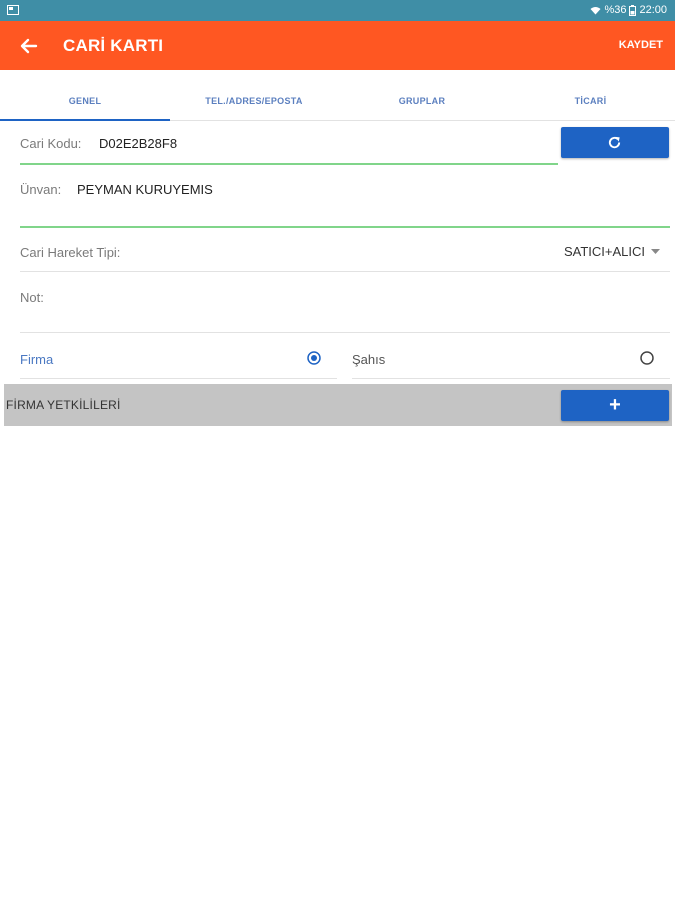 This screenshot has width=675, height=900. I want to click on radio-unchecked-icon, so click(647, 358).